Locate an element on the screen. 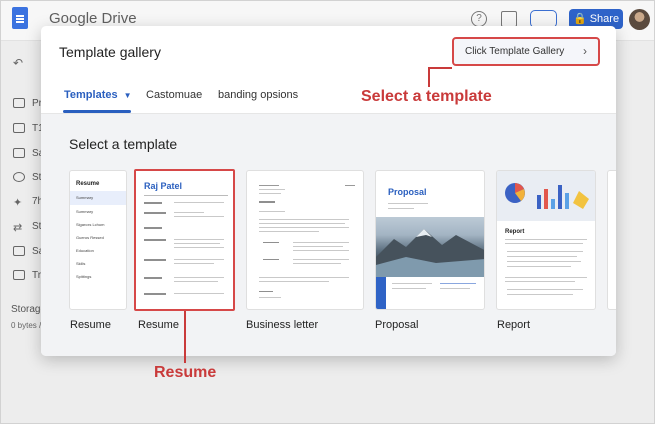 The height and width of the screenshot is (424, 655). template-label: Proposal is located at coordinates (397, 325).